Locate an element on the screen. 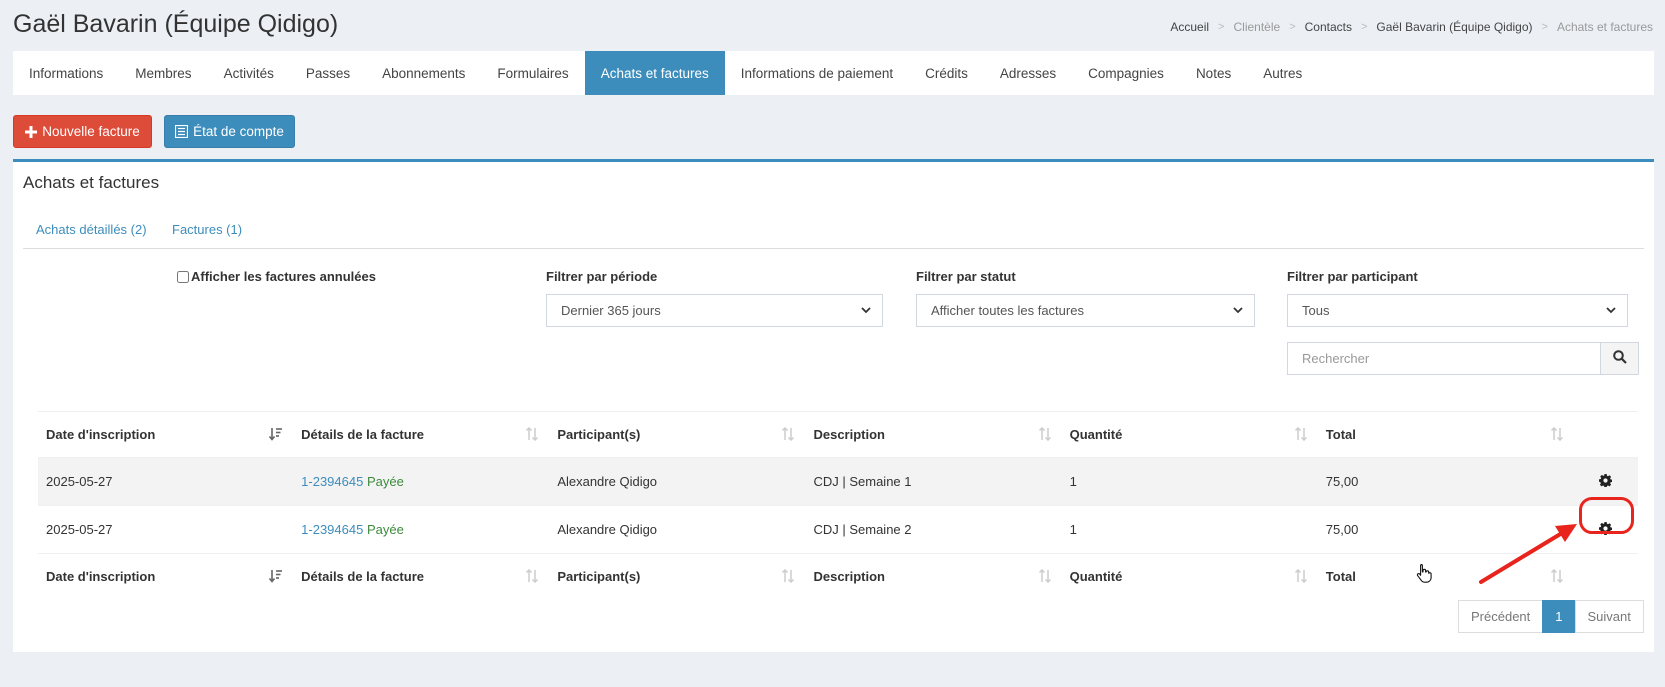 The height and width of the screenshot is (687, 1665). search-input: Rechercher is located at coordinates (1444, 358).